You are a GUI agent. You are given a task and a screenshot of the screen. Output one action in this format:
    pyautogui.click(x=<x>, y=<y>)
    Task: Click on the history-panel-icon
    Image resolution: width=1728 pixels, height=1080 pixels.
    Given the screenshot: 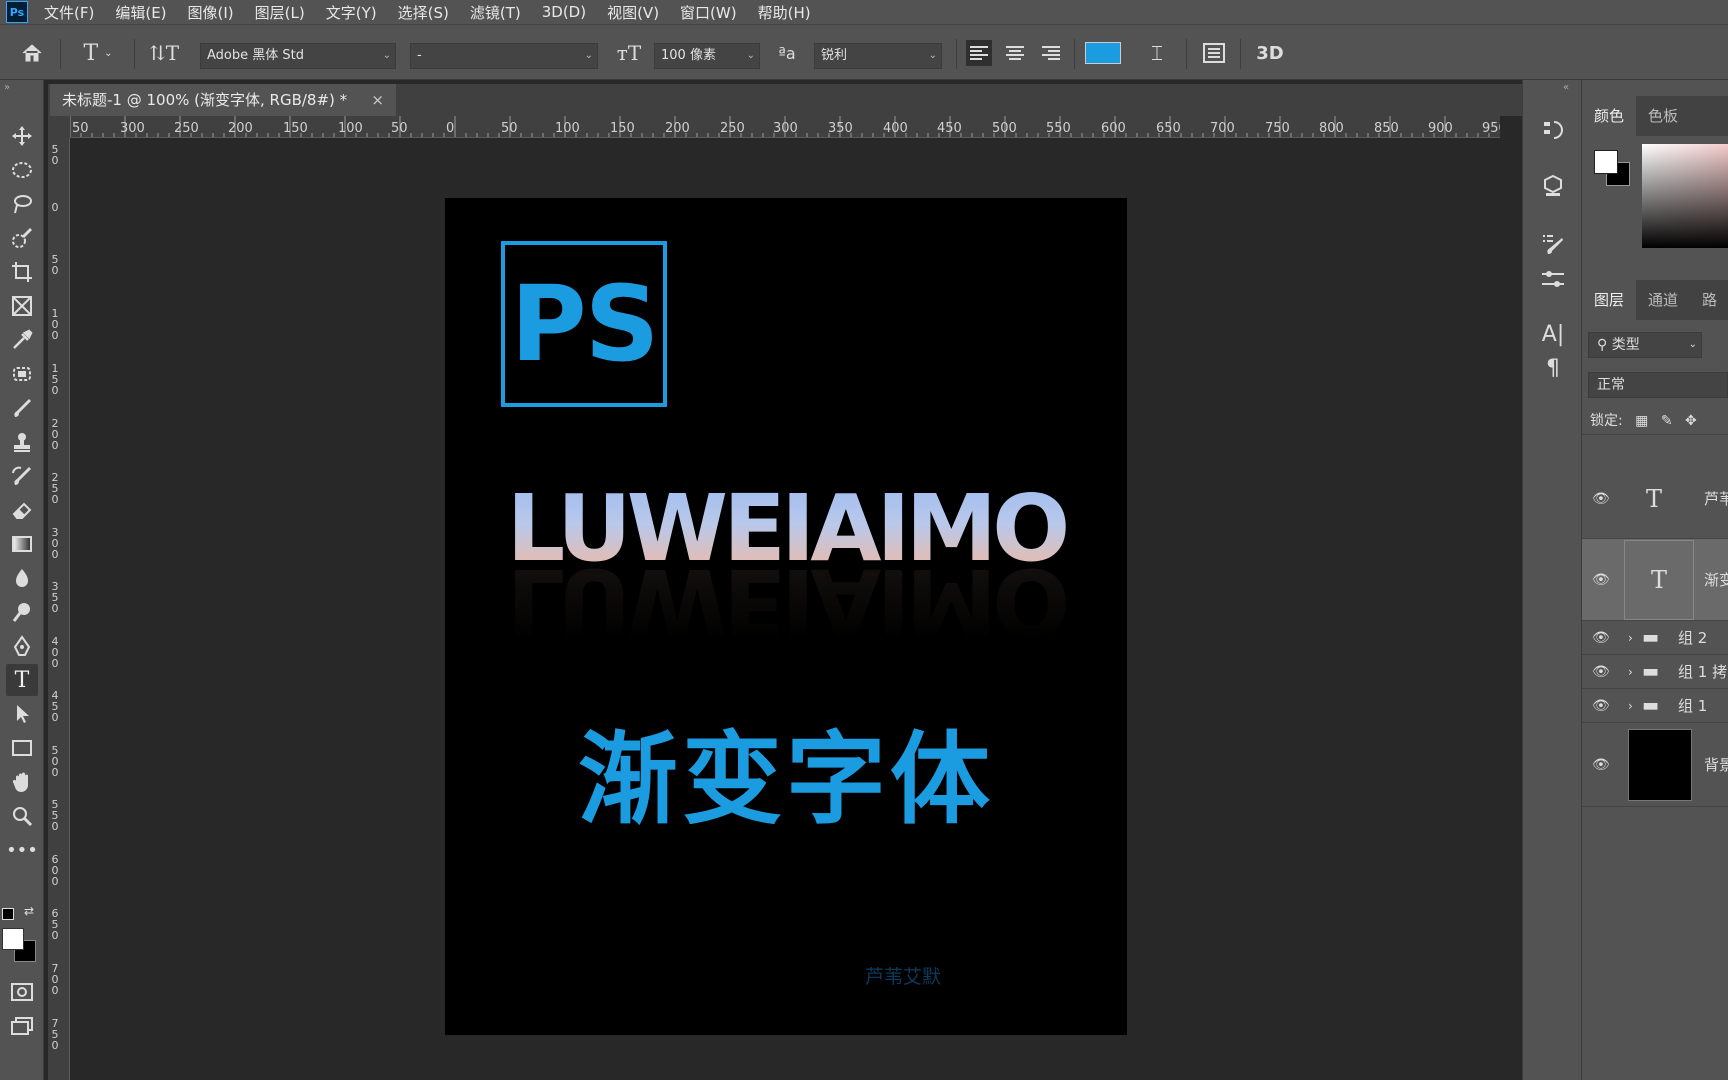 What is the action you would take?
    pyautogui.click(x=1553, y=130)
    